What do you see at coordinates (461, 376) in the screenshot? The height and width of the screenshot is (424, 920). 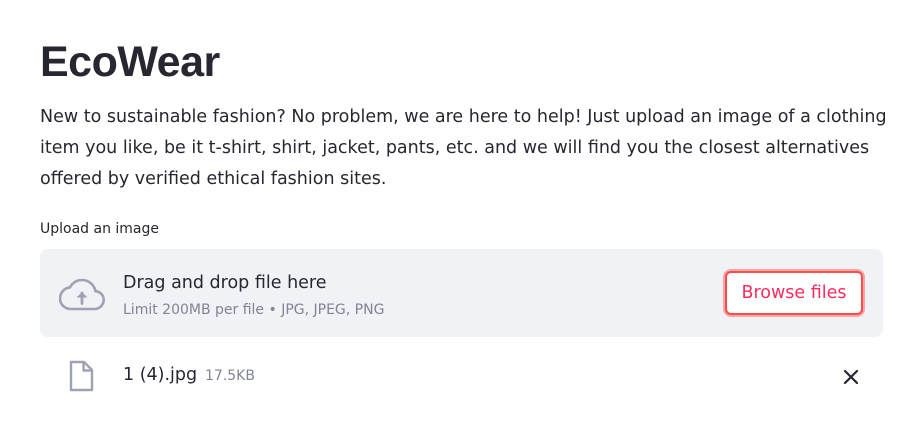 I see `uploaded-file-row: 1 (4).jpg 17.5KB` at bounding box center [461, 376].